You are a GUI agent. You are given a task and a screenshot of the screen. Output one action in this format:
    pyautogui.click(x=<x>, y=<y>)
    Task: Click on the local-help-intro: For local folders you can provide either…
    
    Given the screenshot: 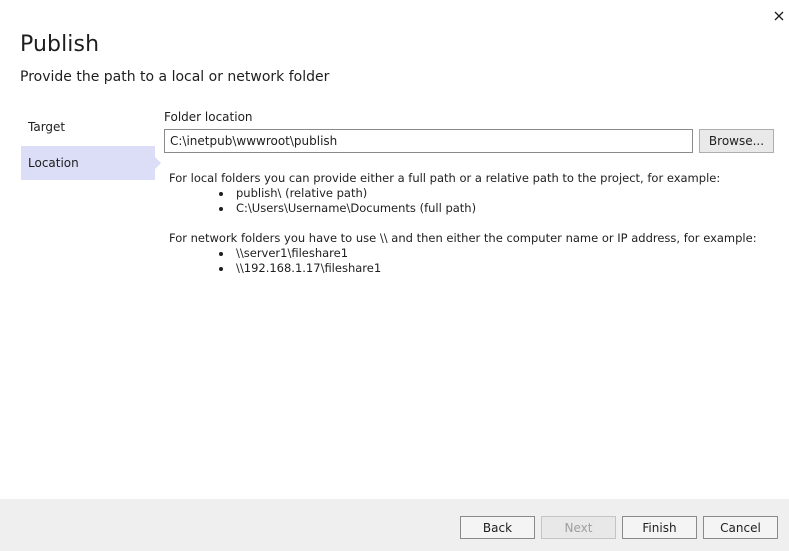 What is the action you would take?
    pyautogui.click(x=445, y=178)
    